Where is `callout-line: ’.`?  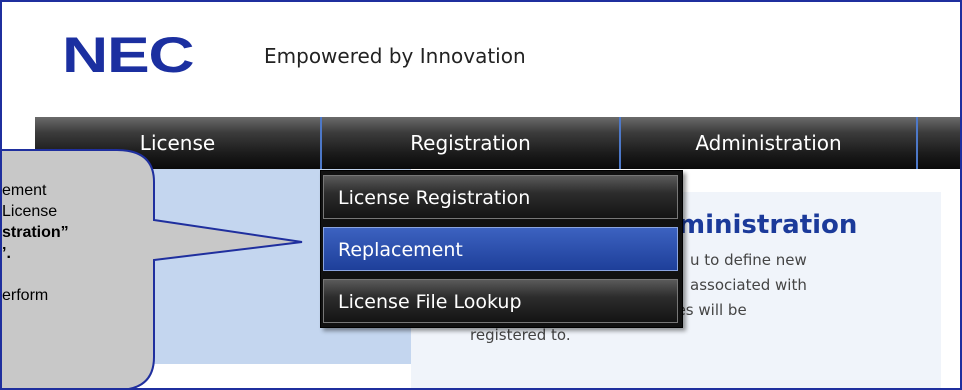
callout-line: ’. is located at coordinates (6, 253).